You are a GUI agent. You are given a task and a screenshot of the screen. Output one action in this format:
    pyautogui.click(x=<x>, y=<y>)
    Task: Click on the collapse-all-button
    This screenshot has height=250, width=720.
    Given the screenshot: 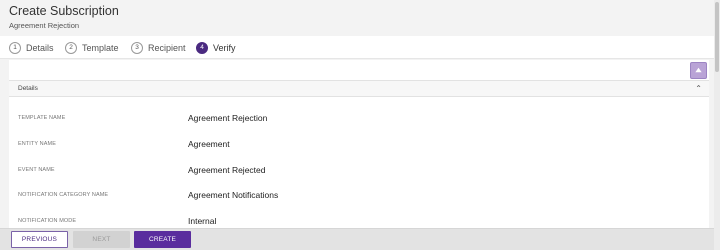 What is the action you would take?
    pyautogui.click(x=698, y=70)
    